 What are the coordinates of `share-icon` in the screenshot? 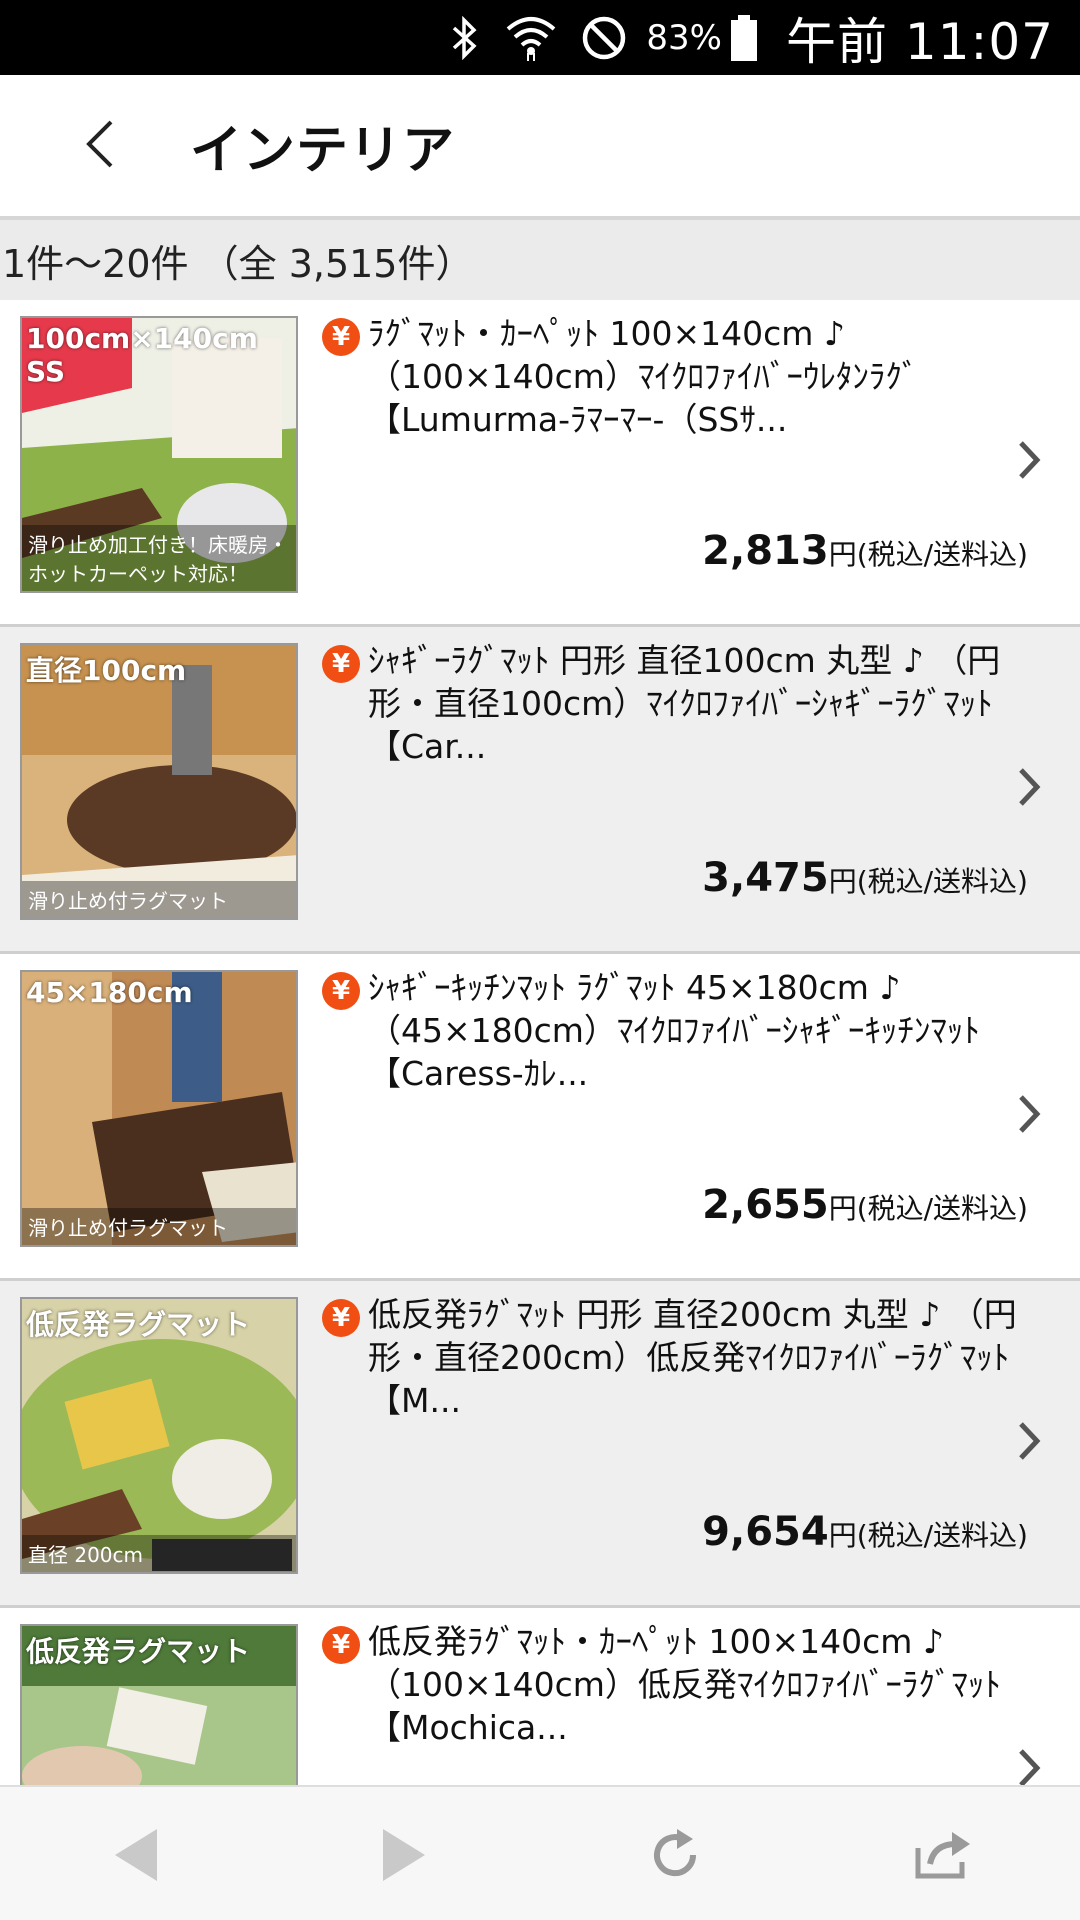 It's located at (943, 1857).